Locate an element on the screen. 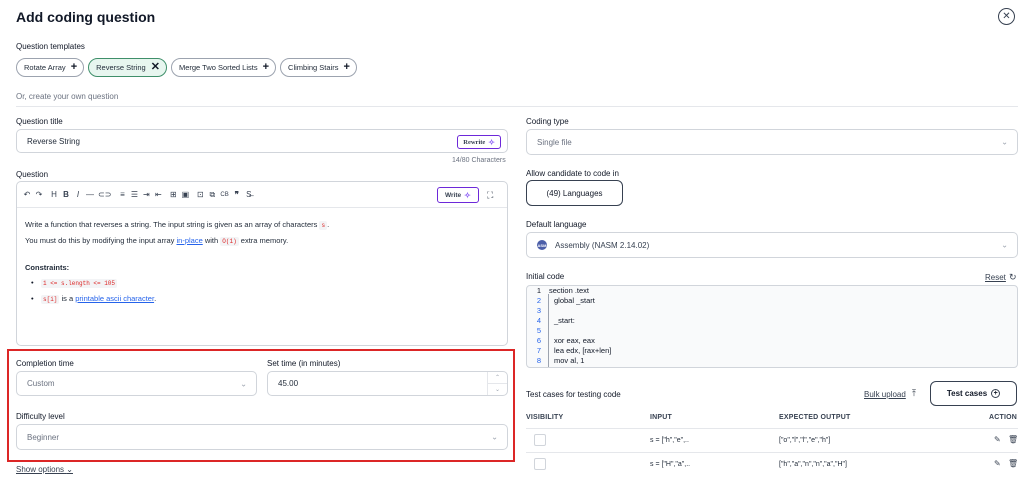 The image size is (1024, 480). line-number: 2 is located at coordinates (538, 300).